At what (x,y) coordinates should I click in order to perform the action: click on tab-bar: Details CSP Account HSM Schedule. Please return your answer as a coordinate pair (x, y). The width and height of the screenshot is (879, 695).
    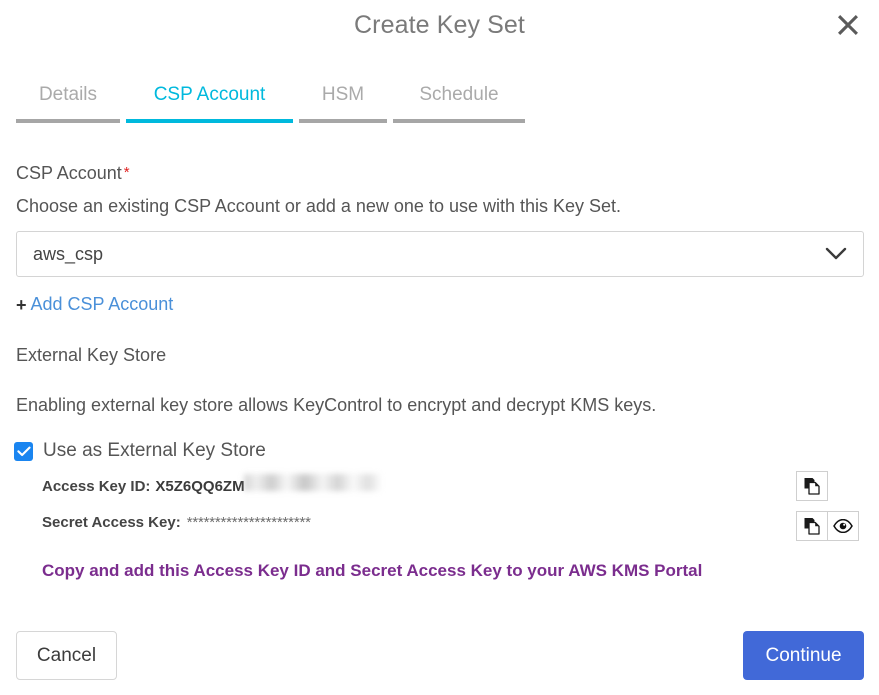
    Looking at the image, I should click on (273, 102).